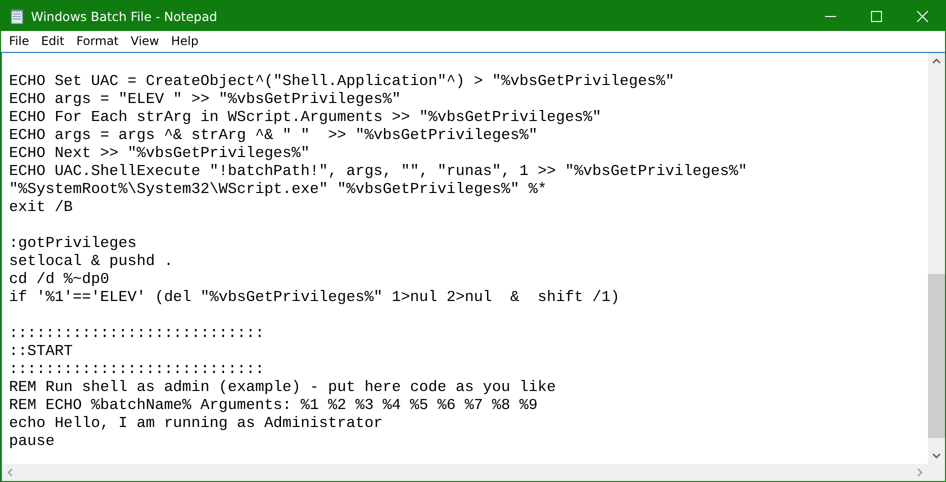 The height and width of the screenshot is (482, 946). Describe the element at coordinates (282, 387) in the screenshot. I see `code-line: REM Run shell as admin (example) - put here code as you like` at that location.